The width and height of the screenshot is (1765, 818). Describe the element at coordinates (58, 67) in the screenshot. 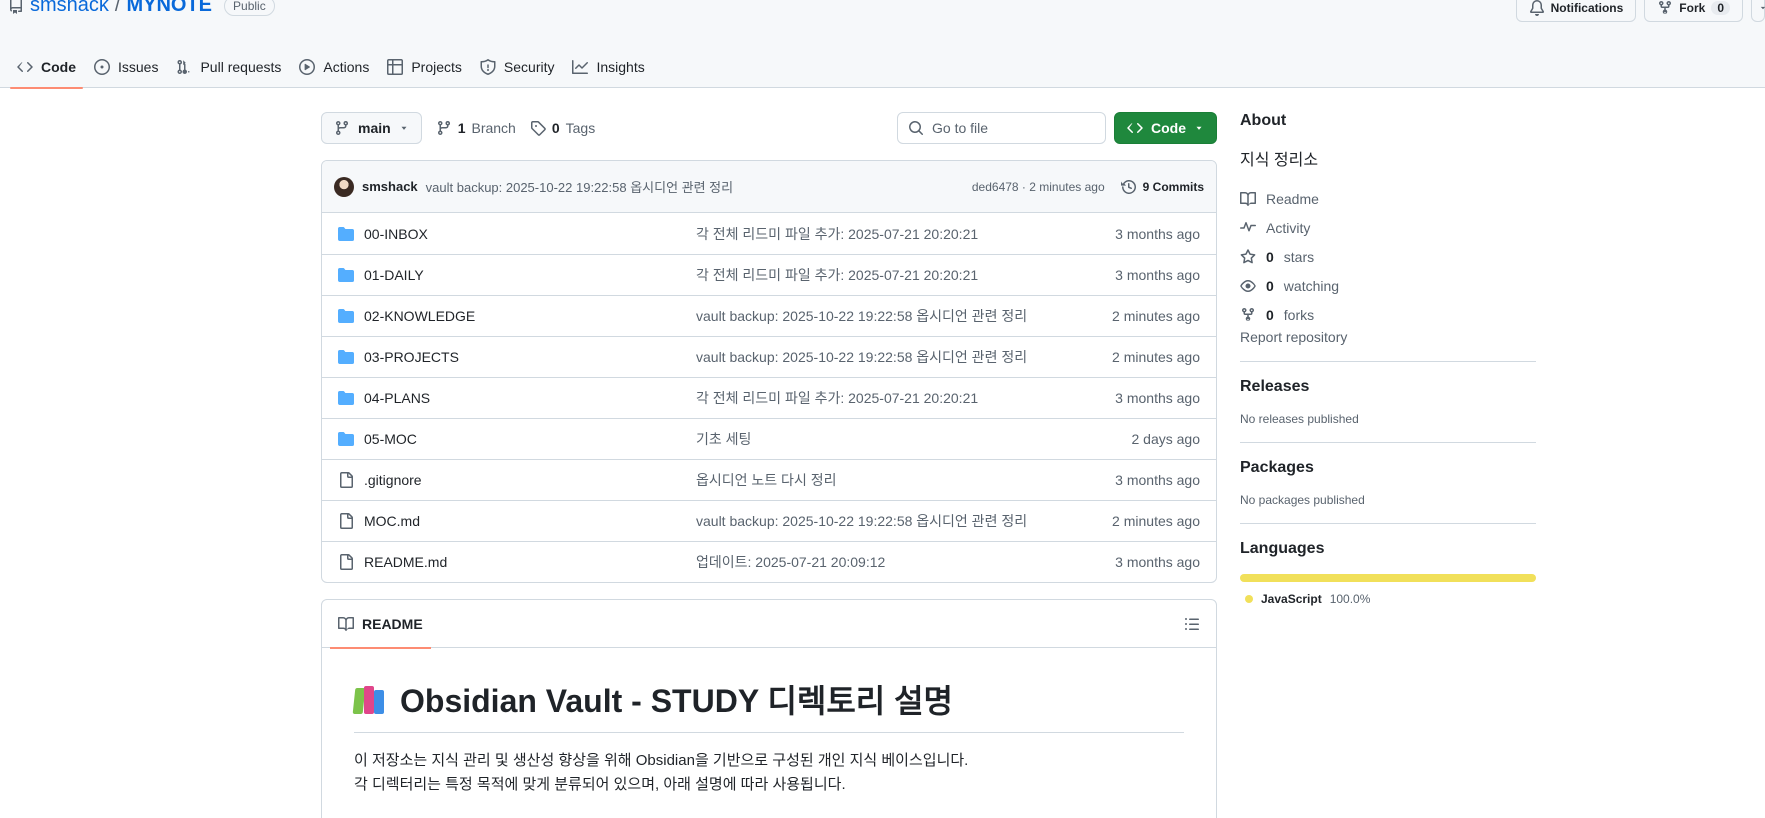

I see `tab-code-label: Code` at that location.